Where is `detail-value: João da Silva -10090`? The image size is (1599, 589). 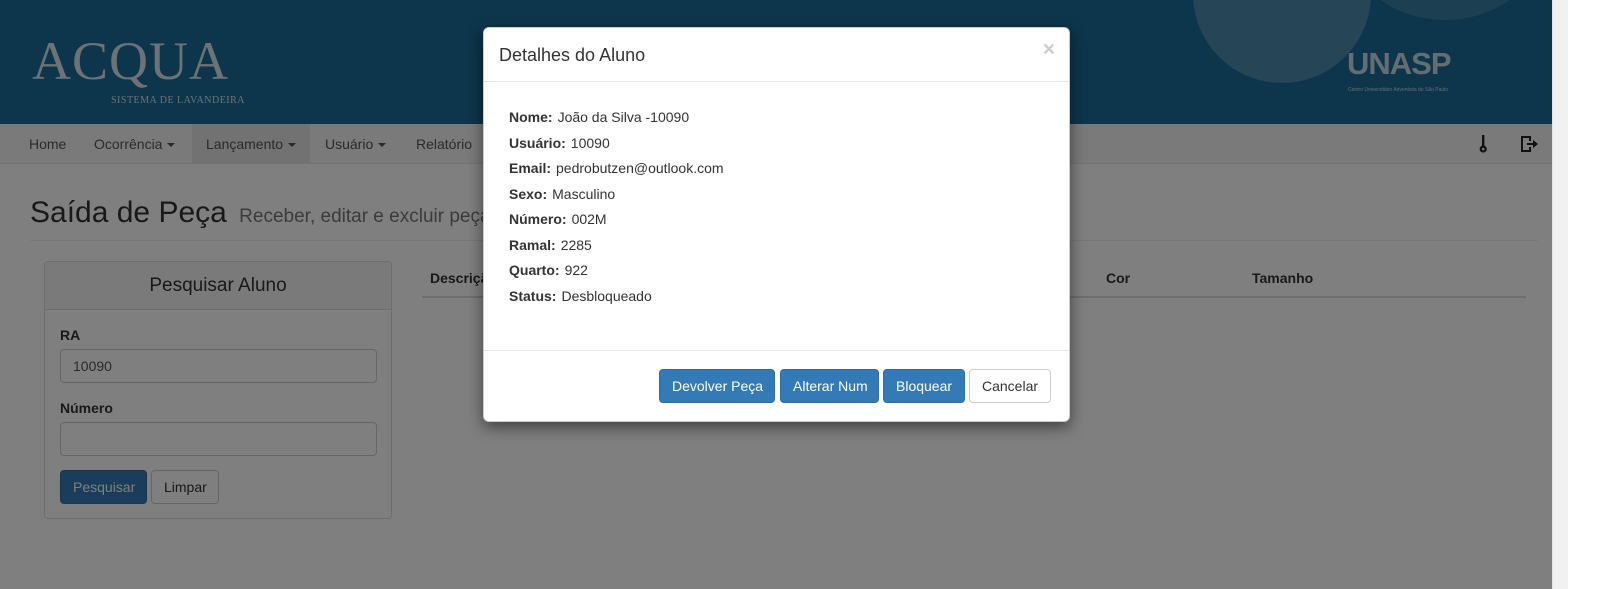
detail-value: João da Silva -10090 is located at coordinates (623, 117).